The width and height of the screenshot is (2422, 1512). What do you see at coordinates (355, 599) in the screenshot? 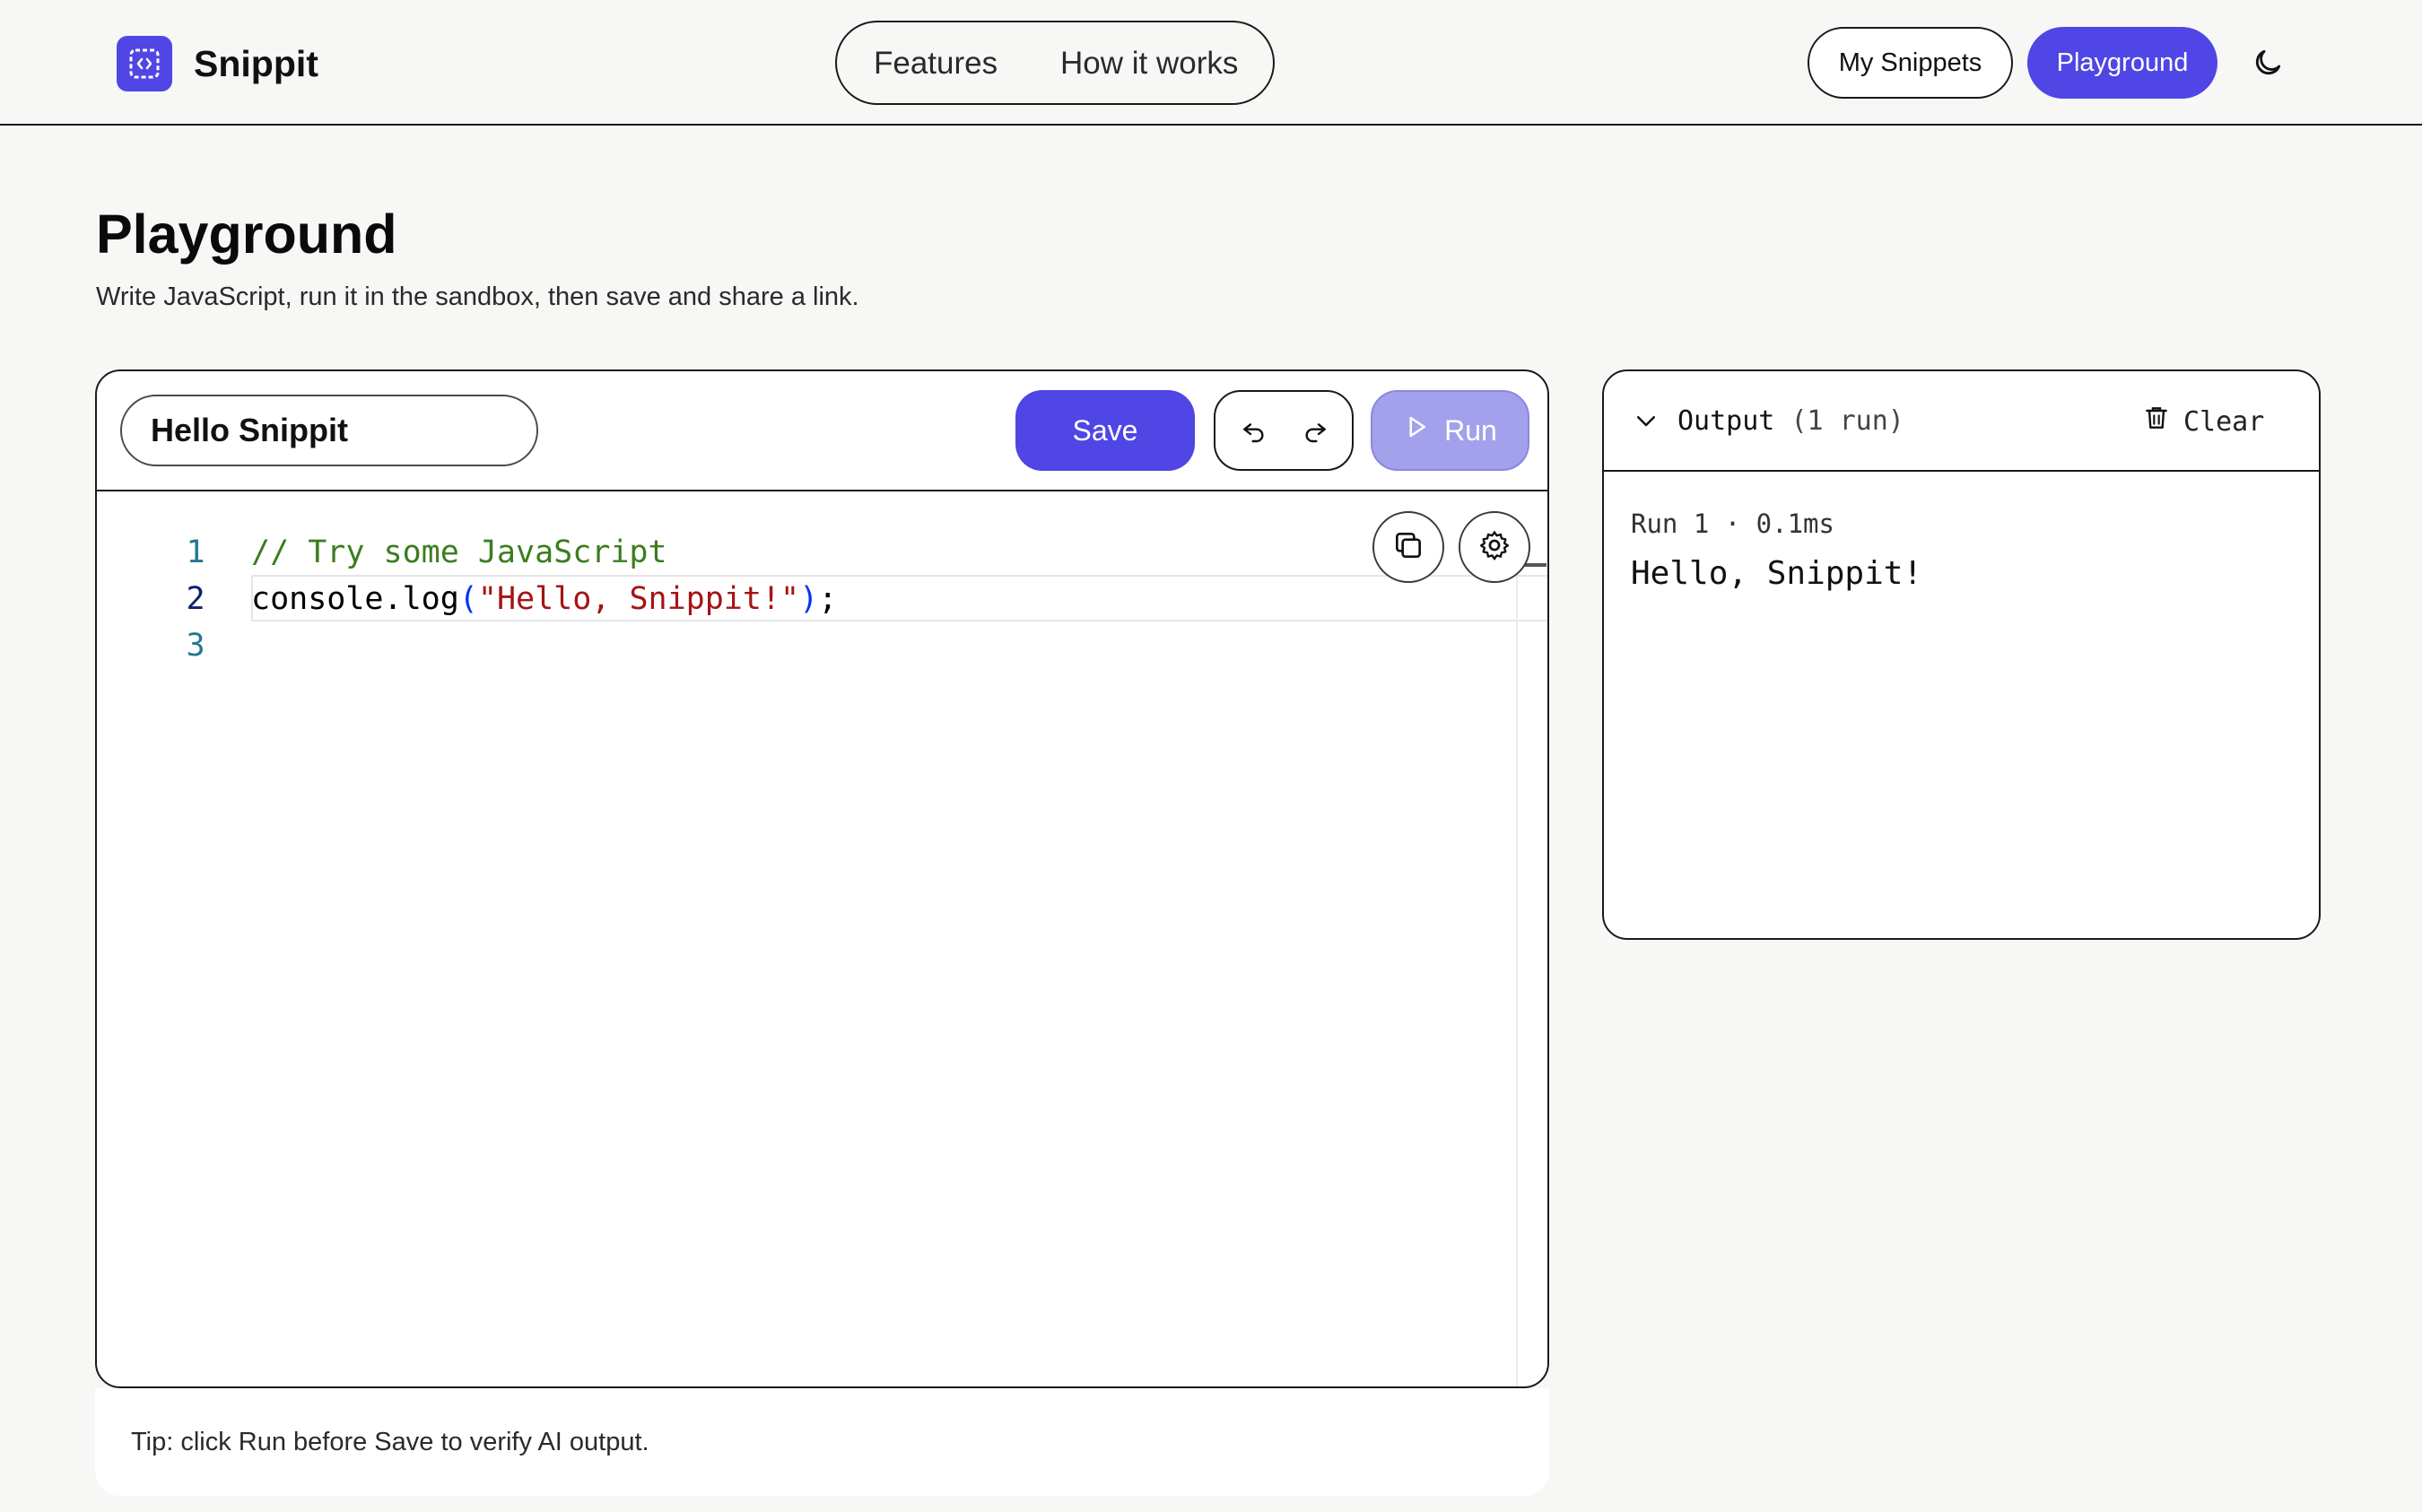
I see `code-call: console.log` at bounding box center [355, 599].